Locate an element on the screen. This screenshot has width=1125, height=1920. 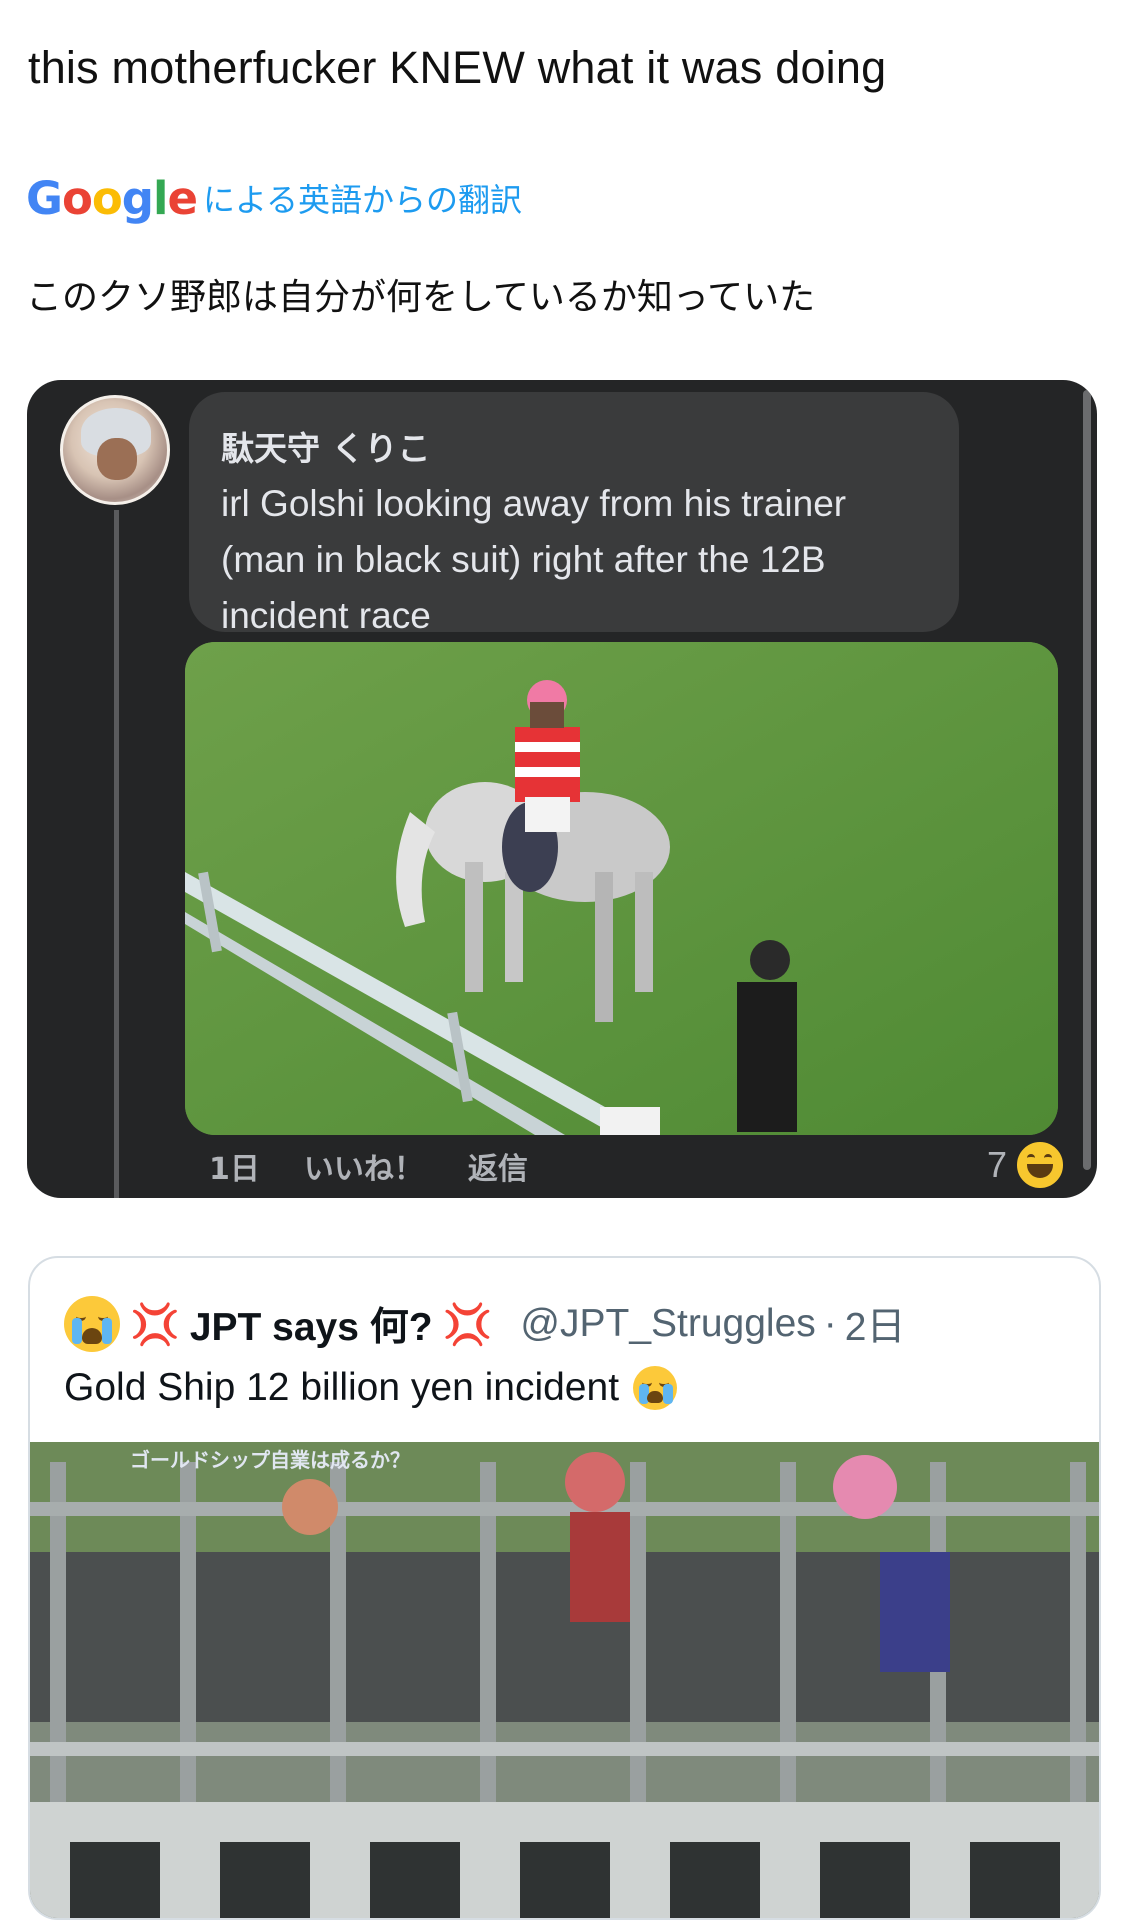
scrollbar is located at coordinates (1087, 780).